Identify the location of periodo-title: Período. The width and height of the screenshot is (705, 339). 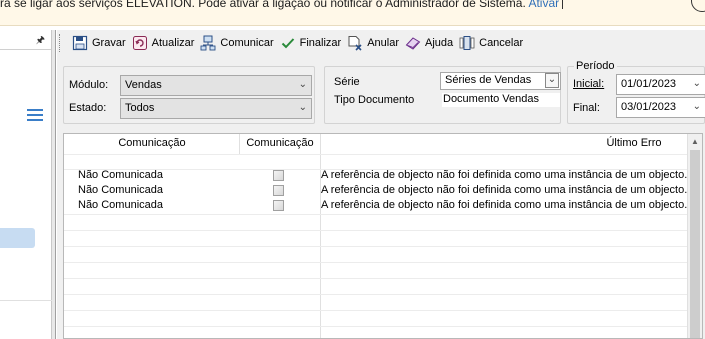
(595, 66).